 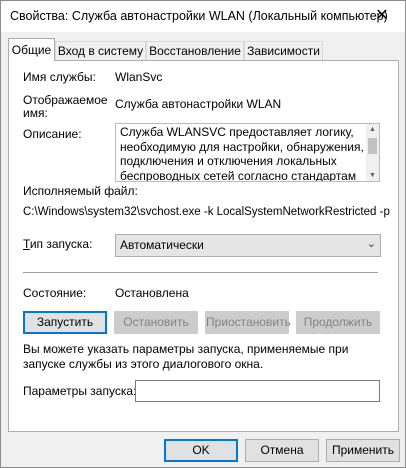 I want to click on description-label: Описание:, so click(x=52, y=134).